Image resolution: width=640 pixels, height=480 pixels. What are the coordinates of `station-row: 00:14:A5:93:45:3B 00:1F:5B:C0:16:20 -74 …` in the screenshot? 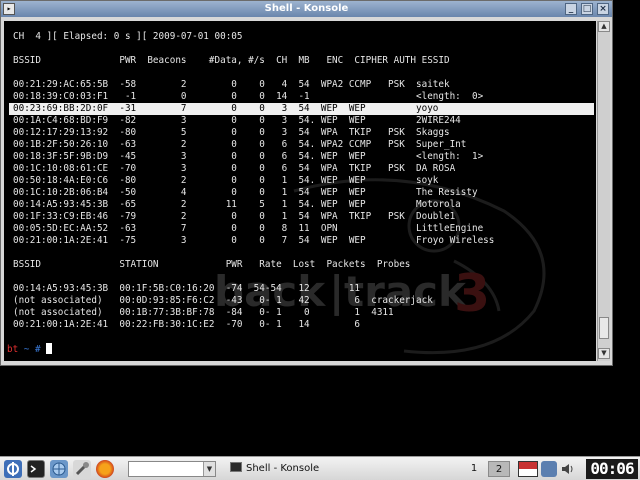 It's located at (187, 288).